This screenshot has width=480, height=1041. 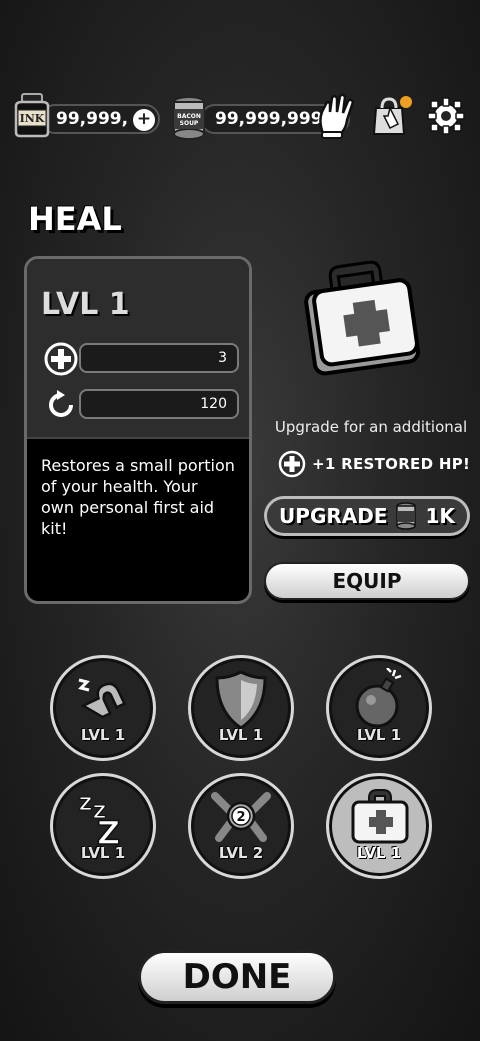 I want to click on svg-text: INK, so click(x=32, y=118).